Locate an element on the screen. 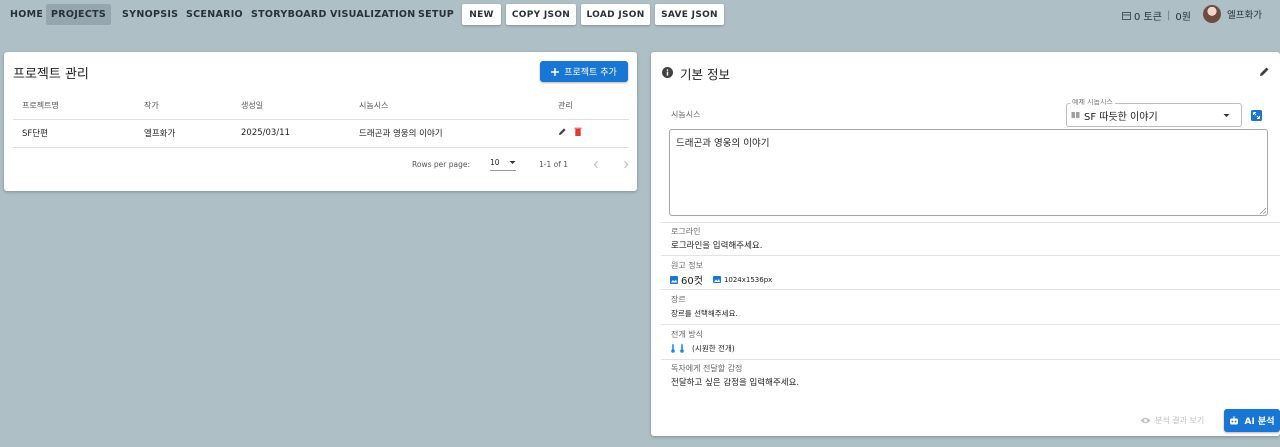 The image size is (1280, 447). new-button: NEW is located at coordinates (481, 14).